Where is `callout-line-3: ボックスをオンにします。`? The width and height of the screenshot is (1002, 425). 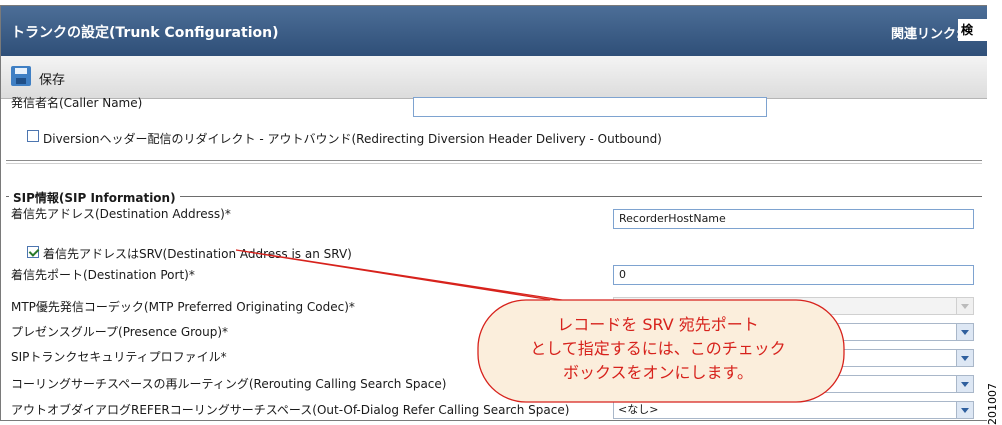 callout-line-3: ボックスをオンにします。 is located at coordinates (658, 372).